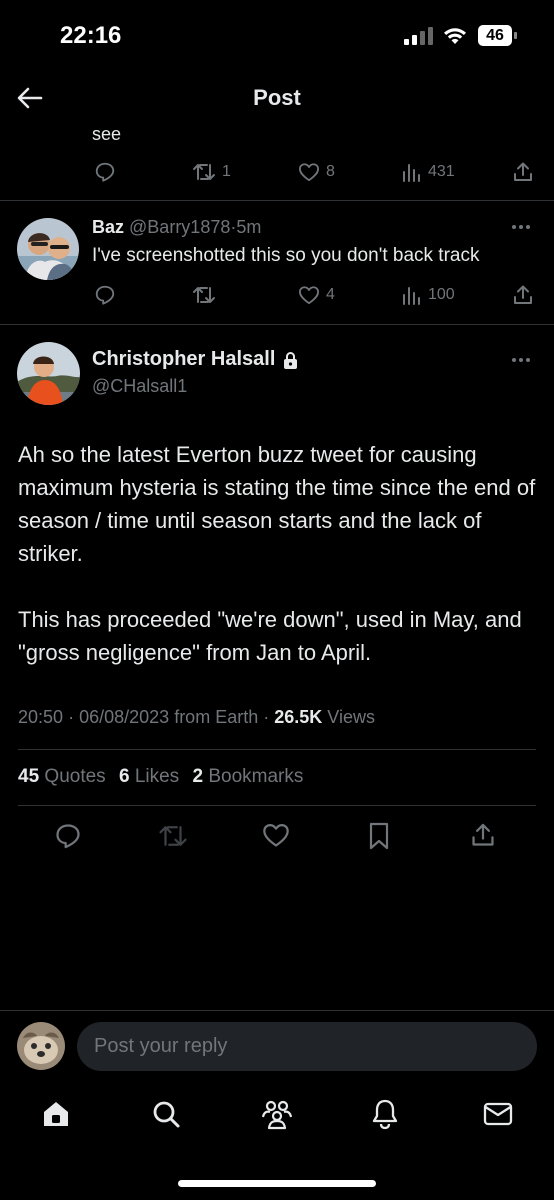 Image resolution: width=554 pixels, height=1200 pixels. What do you see at coordinates (277, 1183) in the screenshot?
I see `home-indicator` at bounding box center [277, 1183].